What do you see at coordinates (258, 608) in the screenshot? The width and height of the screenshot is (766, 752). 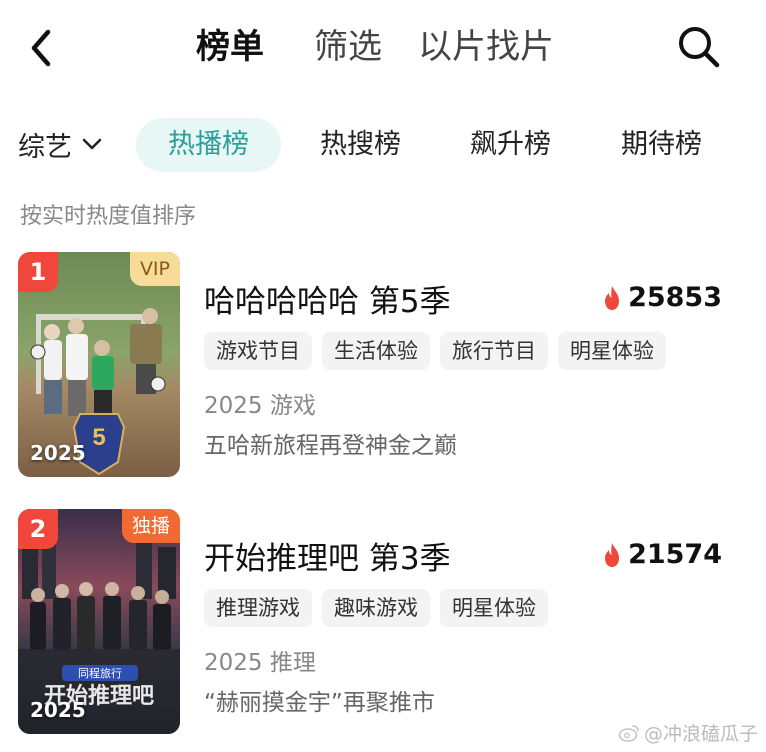 I see `genre-tag: 推理游戏` at bounding box center [258, 608].